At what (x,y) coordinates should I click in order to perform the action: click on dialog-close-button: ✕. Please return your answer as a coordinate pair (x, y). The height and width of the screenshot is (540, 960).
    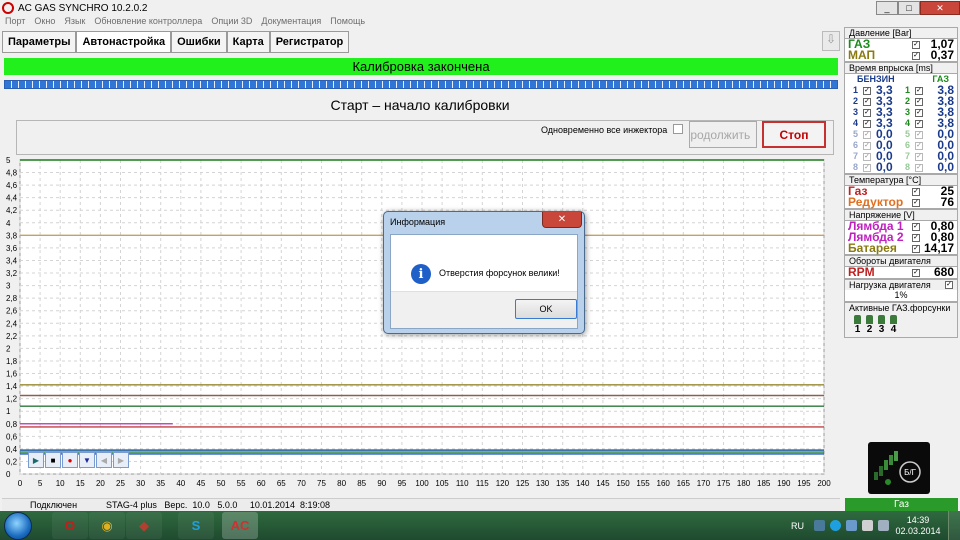
    Looking at the image, I should click on (562, 220).